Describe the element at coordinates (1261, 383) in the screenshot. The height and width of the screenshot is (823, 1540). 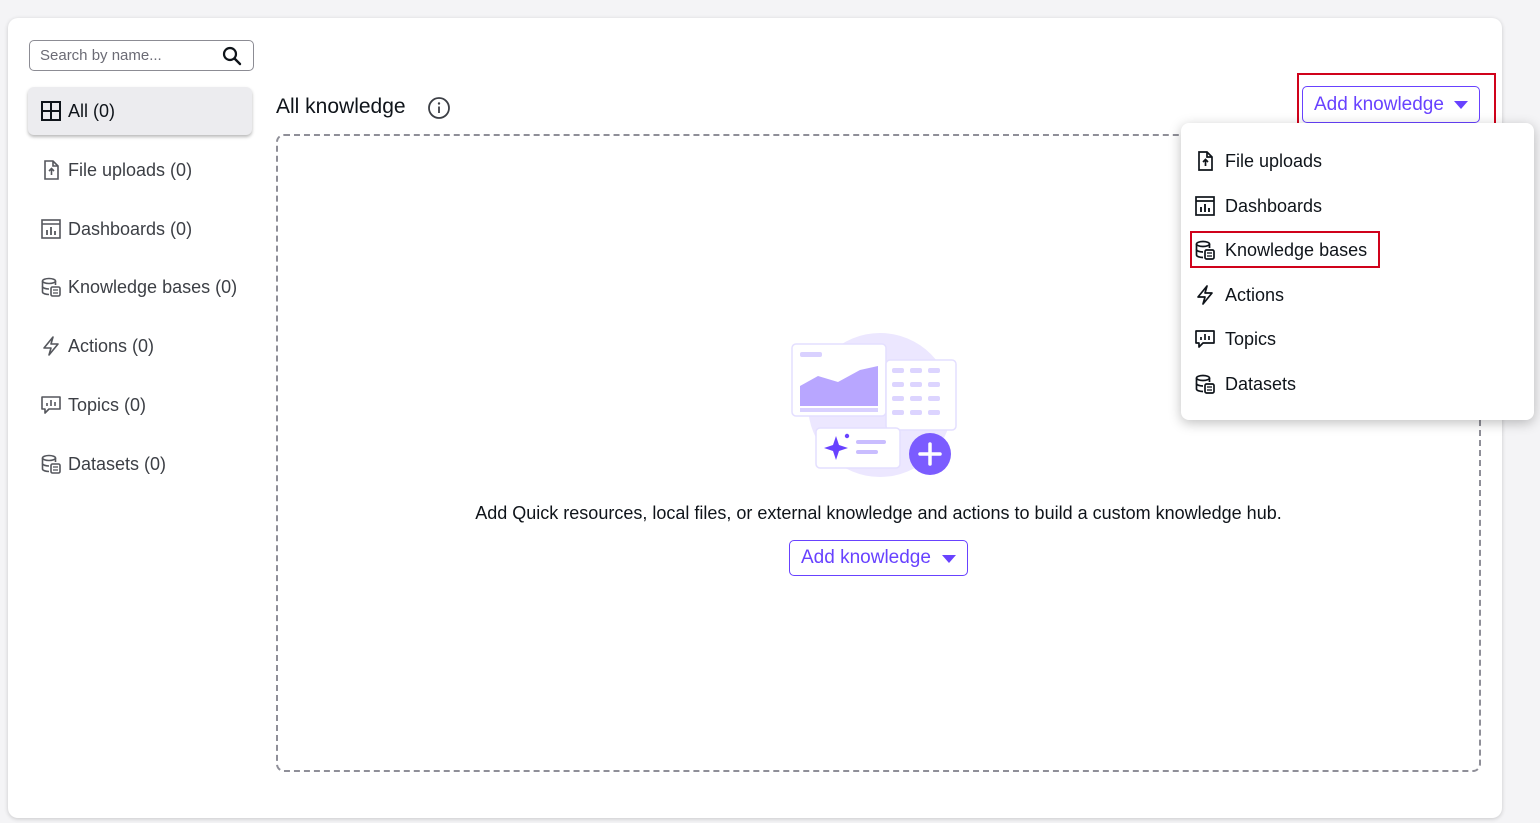
I see `menu-item-label: Datasets` at that location.